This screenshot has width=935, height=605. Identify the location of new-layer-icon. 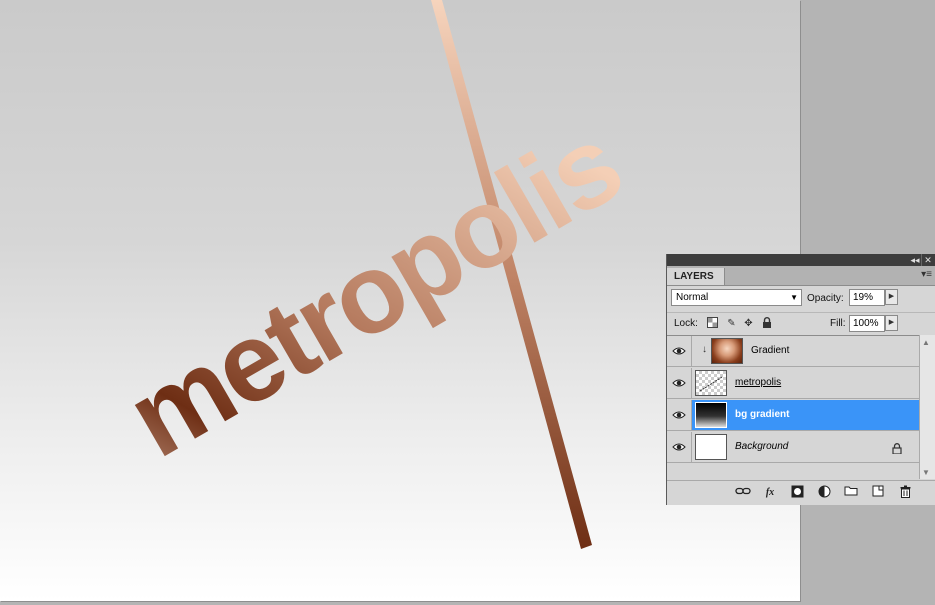
(878, 493).